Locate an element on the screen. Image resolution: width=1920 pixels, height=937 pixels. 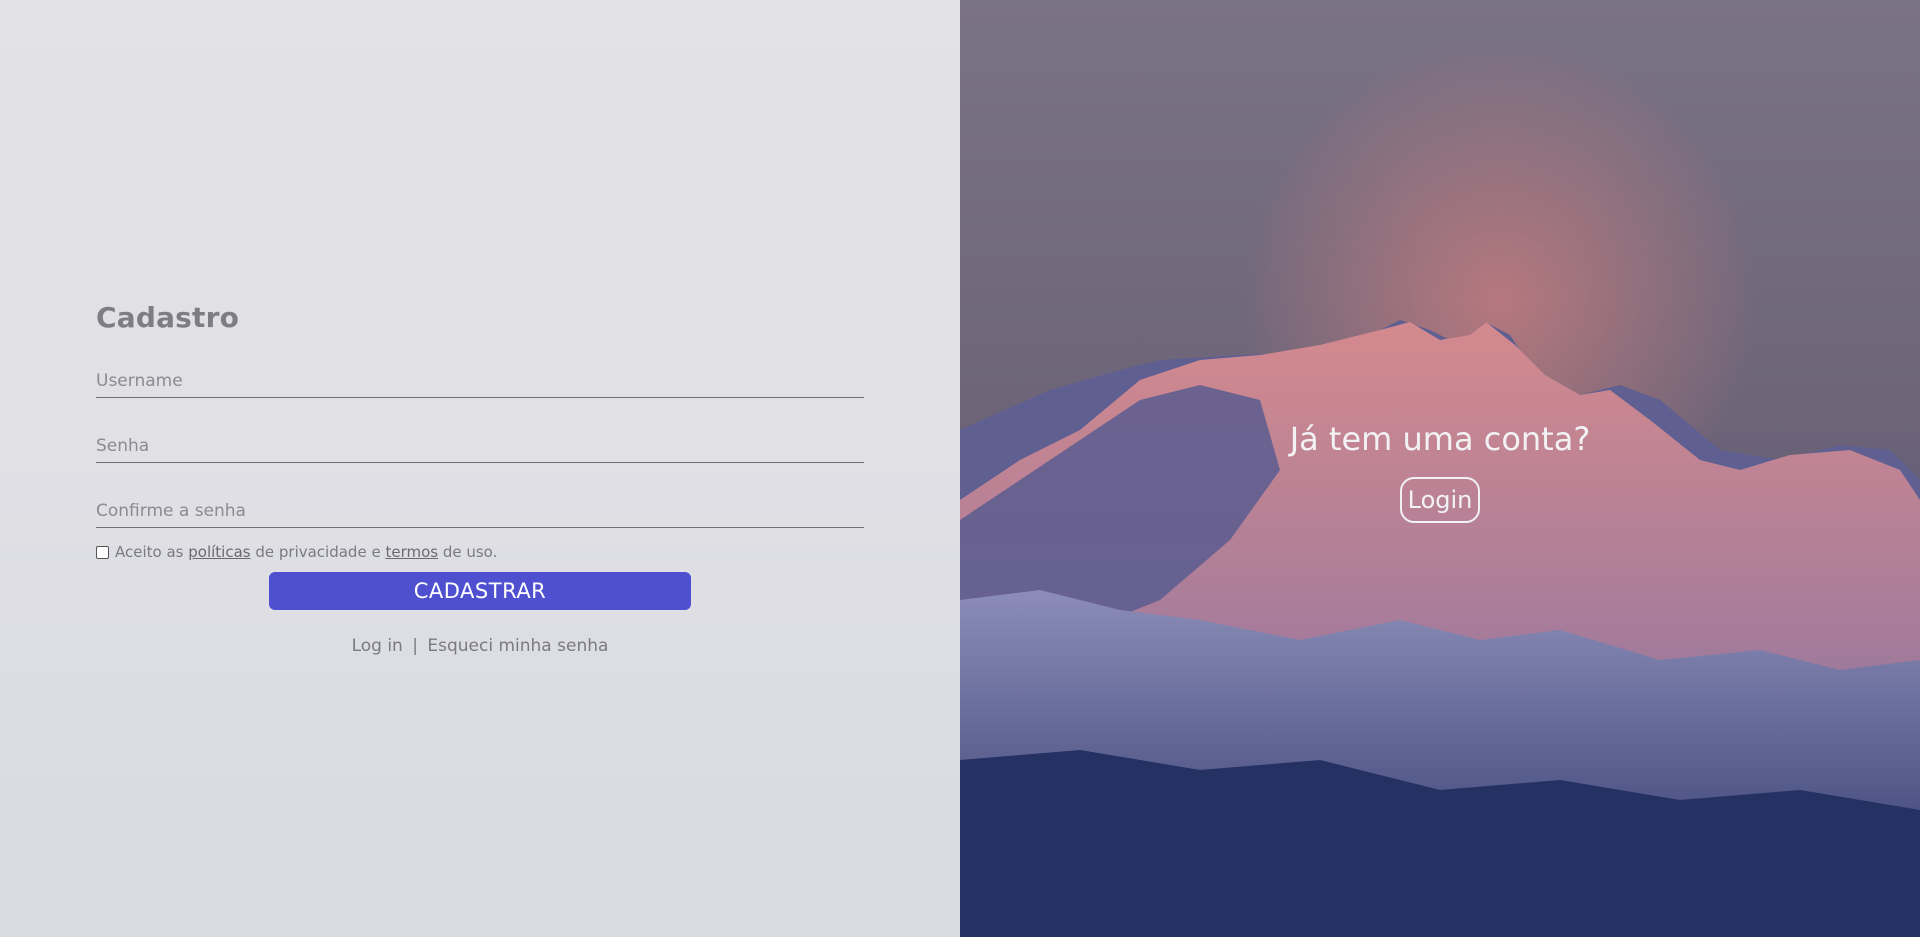
confirm-password-field is located at coordinates (480, 504).